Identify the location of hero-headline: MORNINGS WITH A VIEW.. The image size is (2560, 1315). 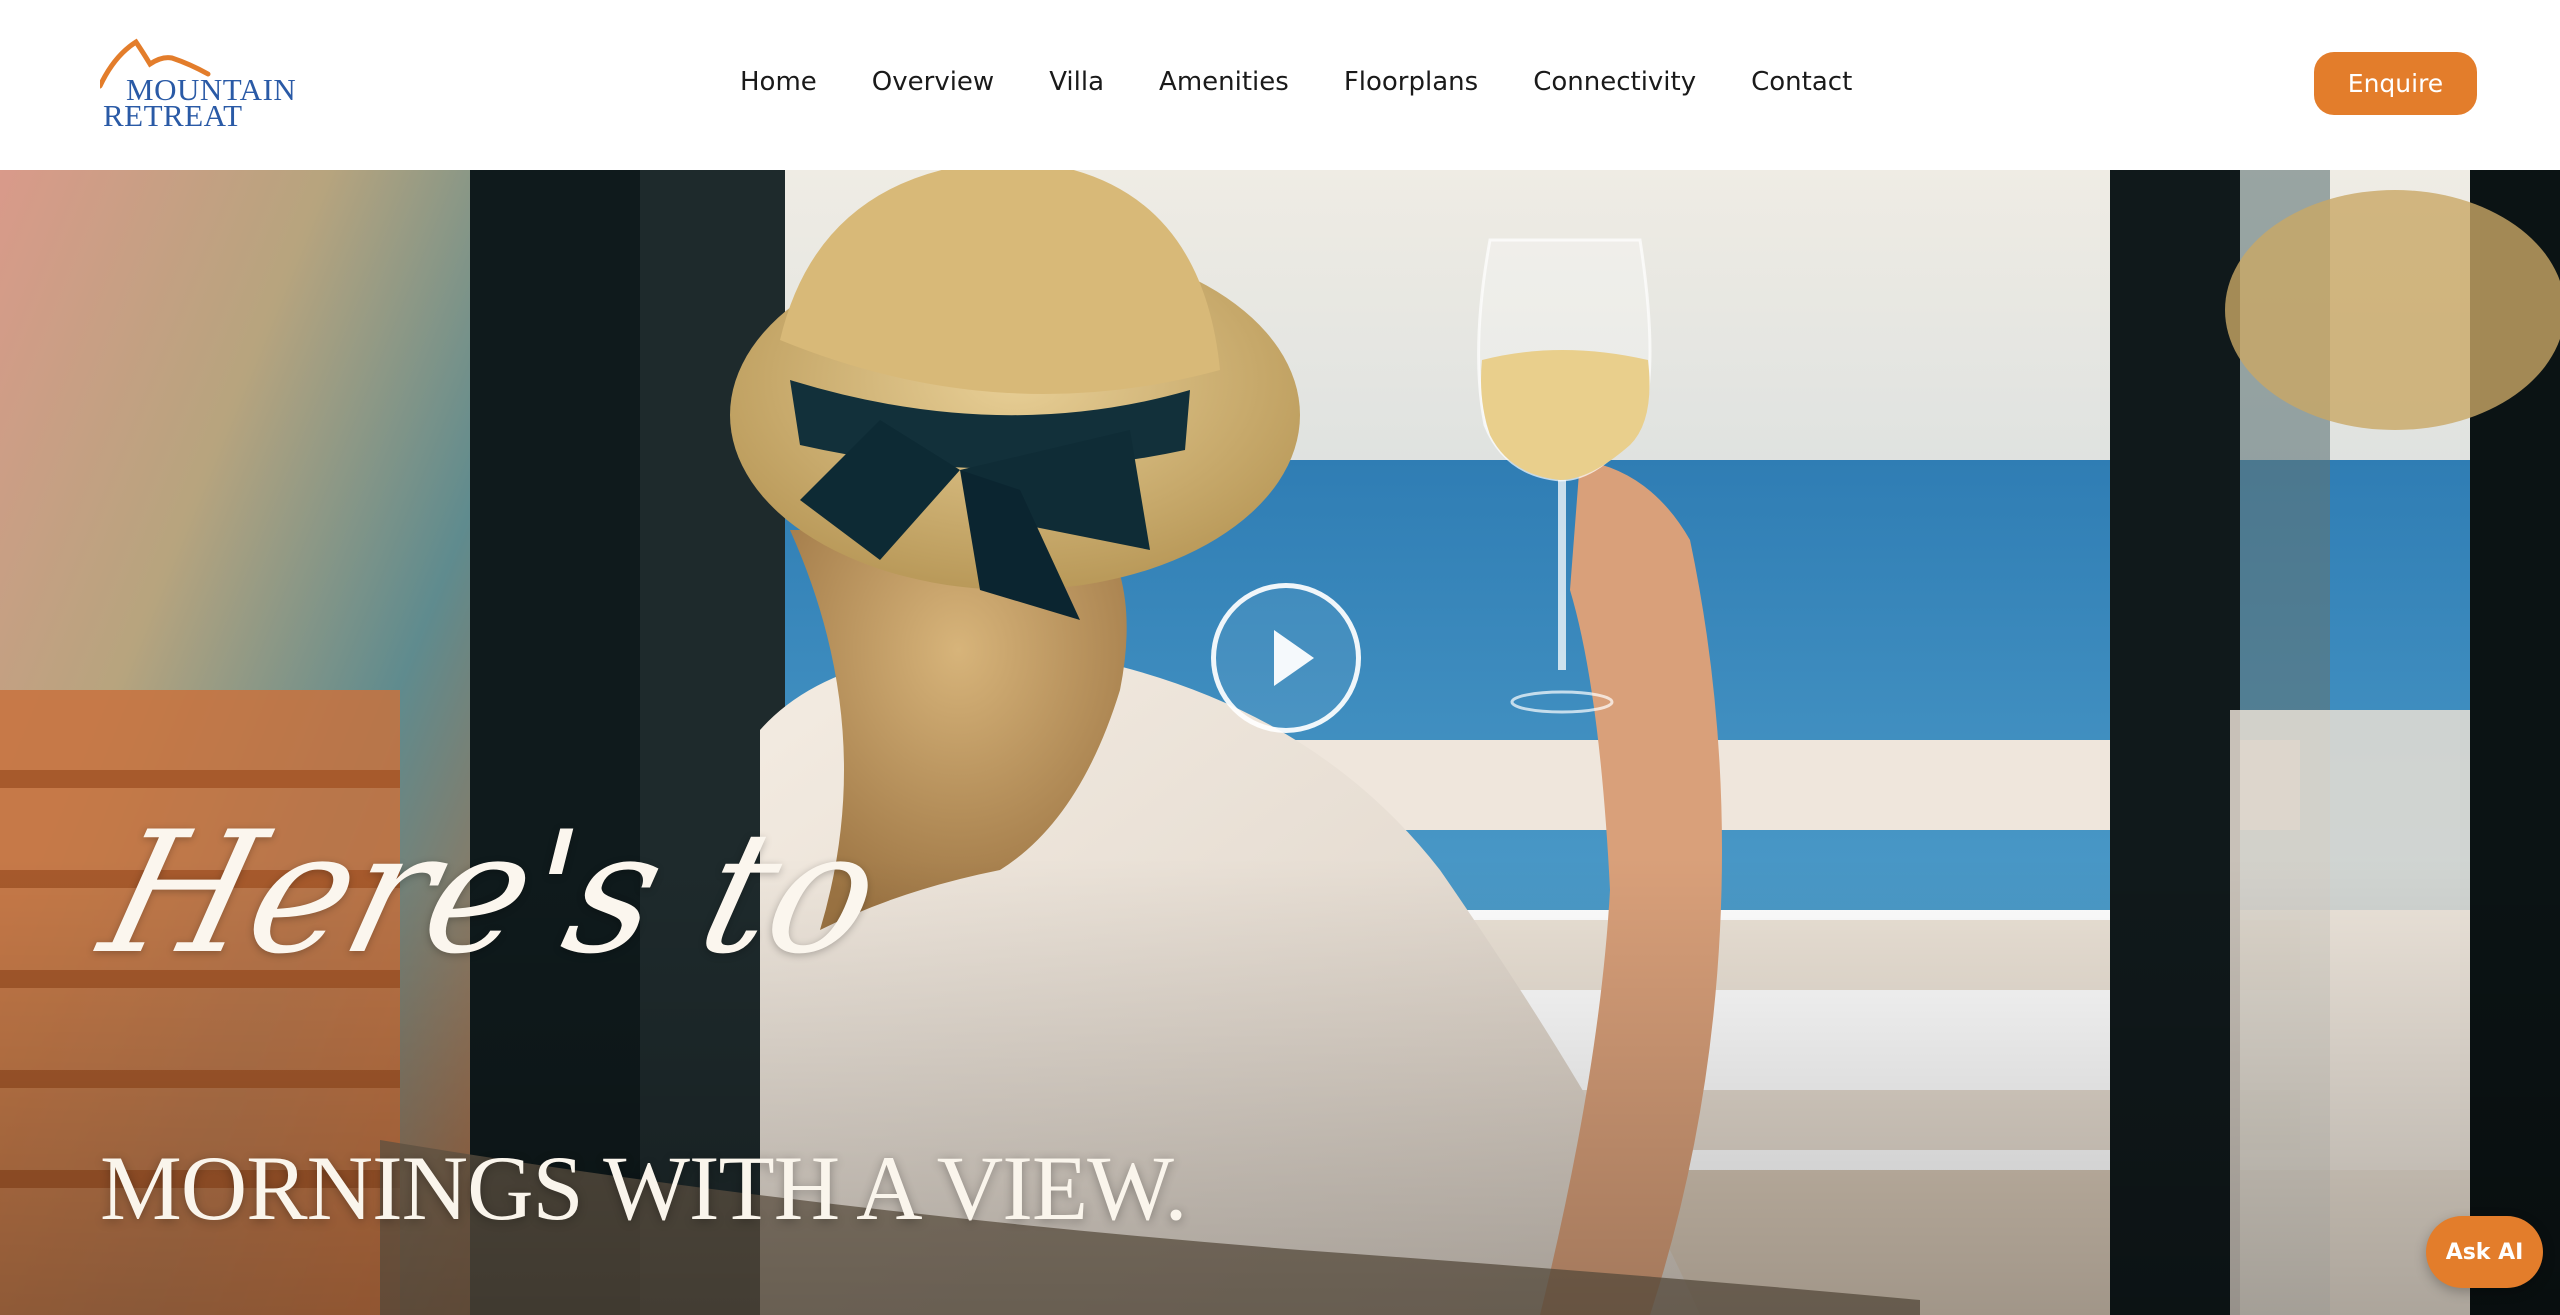
(643, 1188).